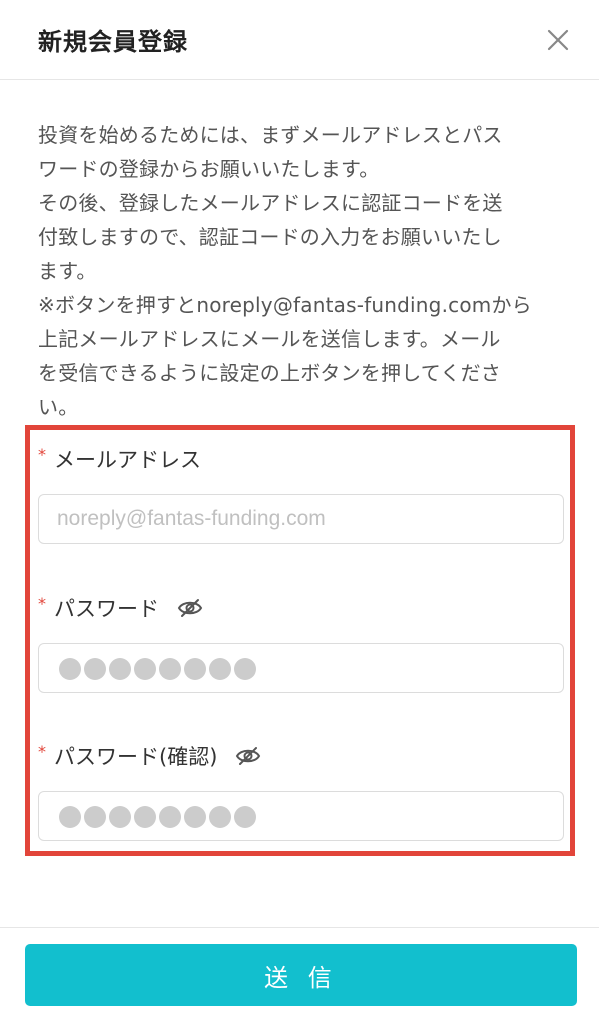 The height and width of the screenshot is (1024, 599). I want to click on close-icon, so click(558, 40).